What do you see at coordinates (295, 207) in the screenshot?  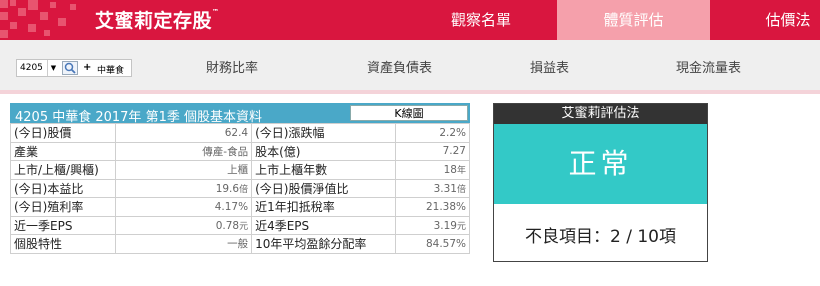 I see `info-label-text: 近1年扣抵稅率` at bounding box center [295, 207].